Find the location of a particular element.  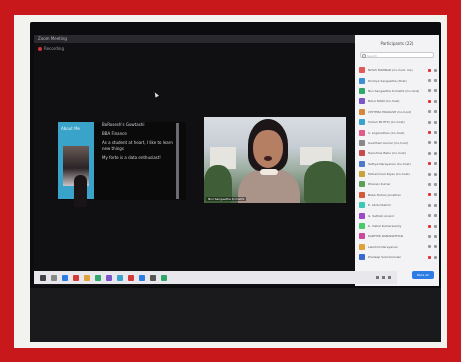

slide-line: BBA Finance is located at coordinates (114, 133).